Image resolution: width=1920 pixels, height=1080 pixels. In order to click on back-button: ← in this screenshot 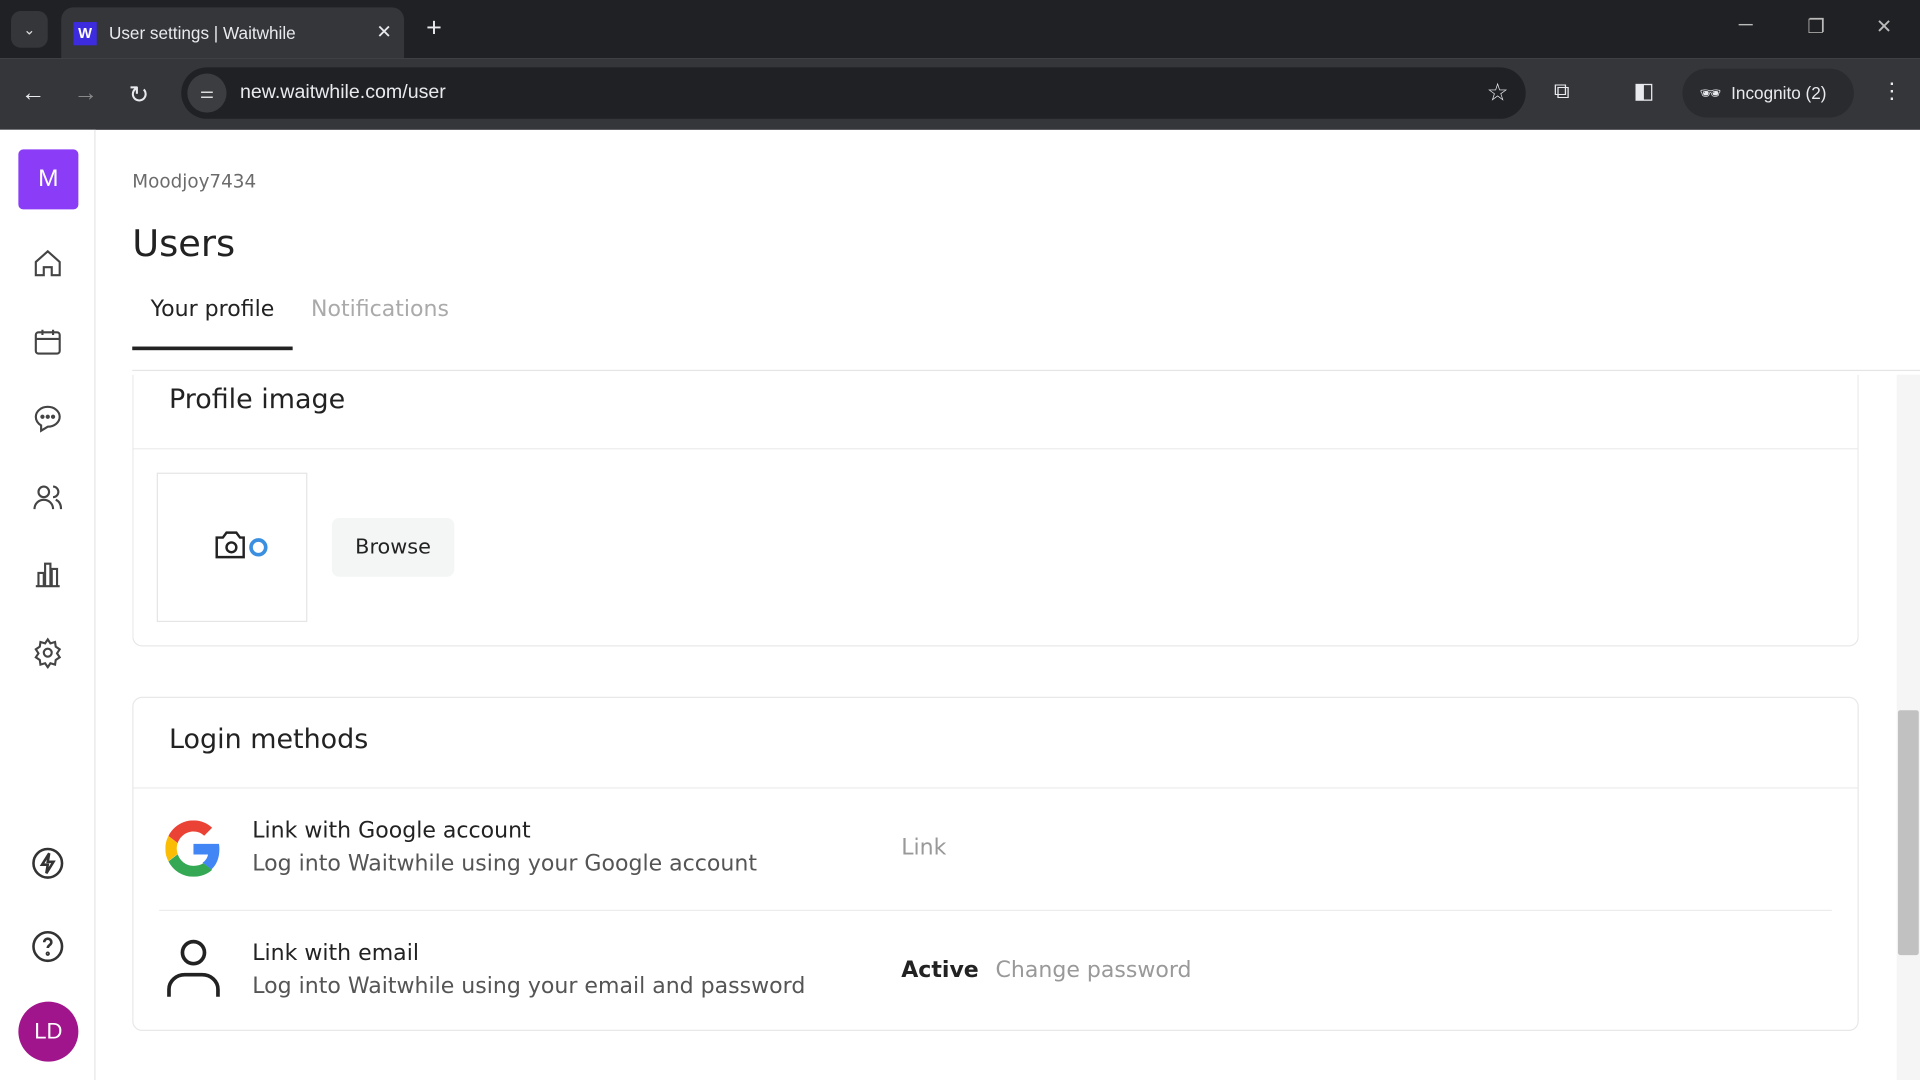, I will do `click(33, 94)`.